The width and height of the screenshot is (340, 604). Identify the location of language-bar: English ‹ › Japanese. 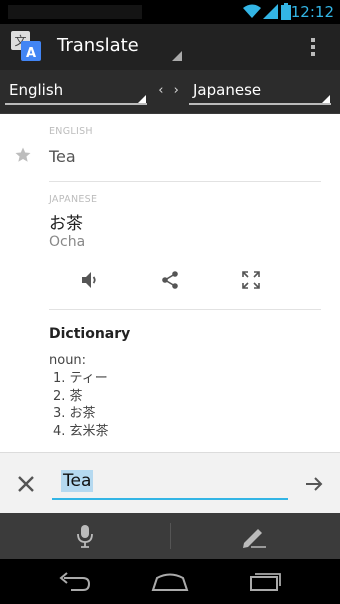
(170, 92).